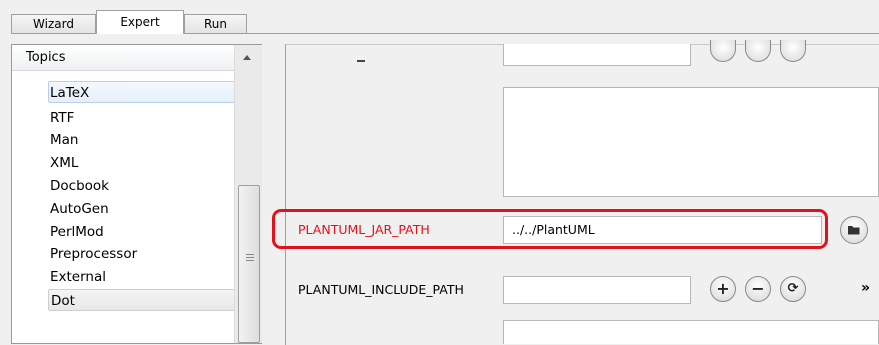 The width and height of the screenshot is (879, 345). Describe the element at coordinates (381, 289) in the screenshot. I see `include-path-label: PLANTUML_INCLUDE_PATH` at that location.